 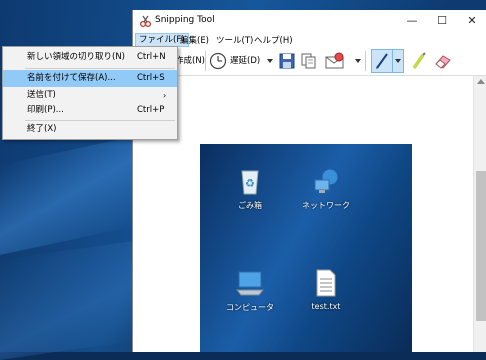 What do you see at coordinates (309, 39) in the screenshot?
I see `menu-bar: ファイル(F) 編集(E) ツール(T) ヘルプ(H)` at bounding box center [309, 39].